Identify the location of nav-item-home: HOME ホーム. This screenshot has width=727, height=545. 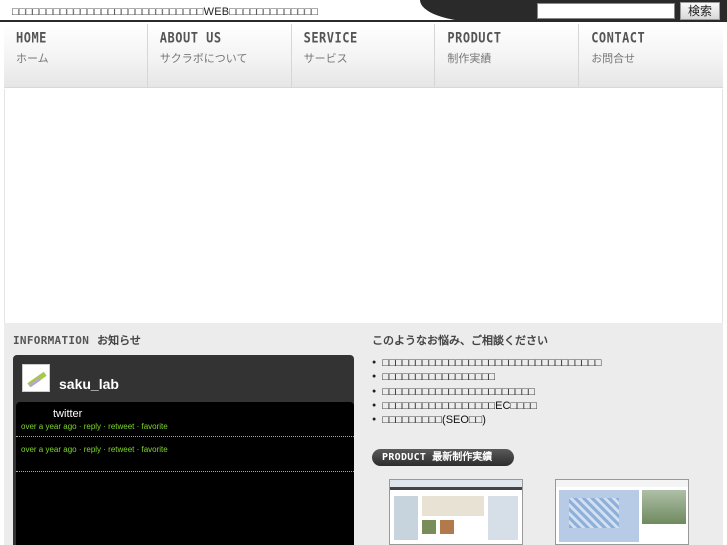
(76, 55).